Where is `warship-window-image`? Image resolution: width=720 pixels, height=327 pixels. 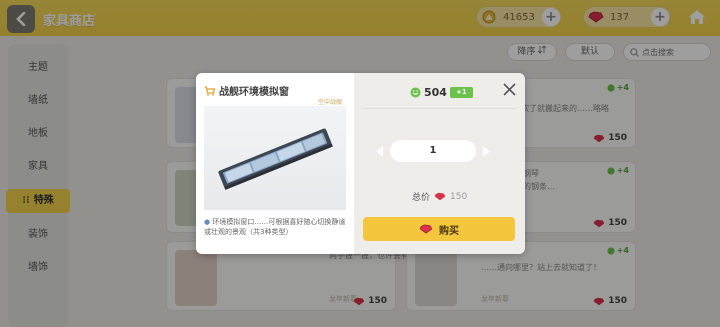 warship-window-image is located at coordinates (275, 159).